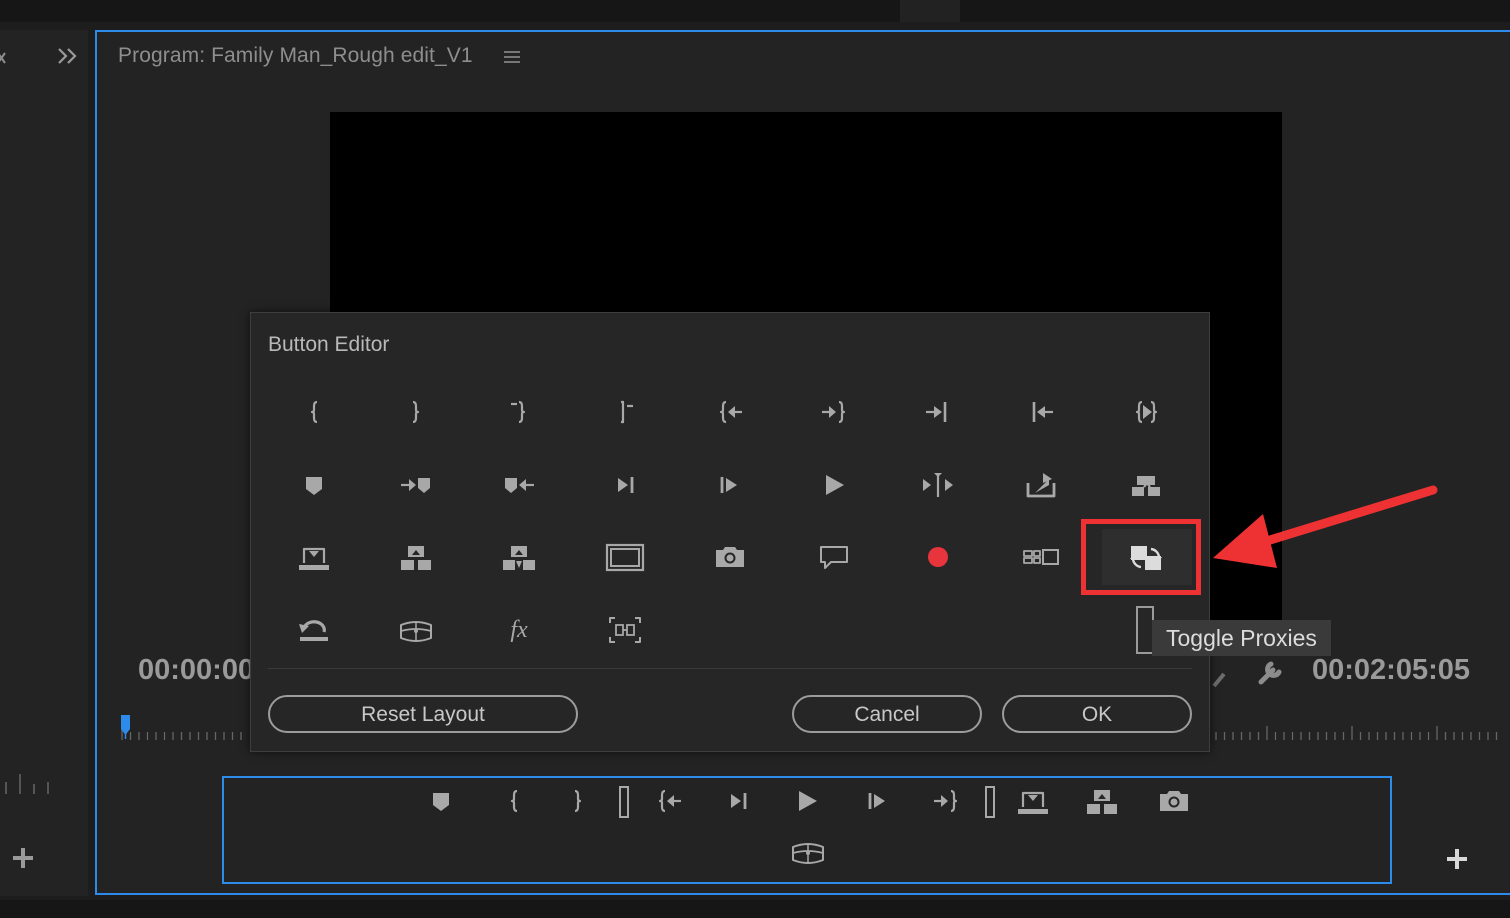 Image resolution: width=1510 pixels, height=918 pixels. What do you see at coordinates (1041, 485) in the screenshot?
I see `export-frame-icon` at bounding box center [1041, 485].